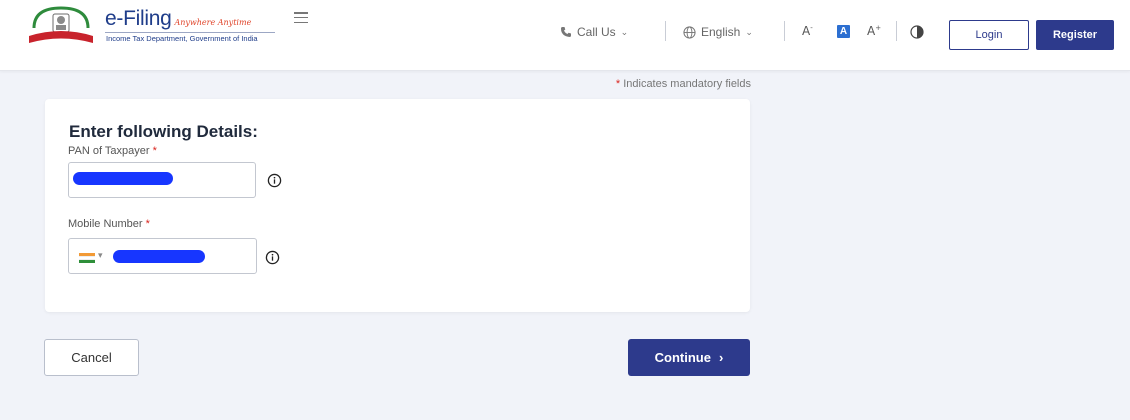  Describe the element at coordinates (159, 256) in the screenshot. I see `redacted-mobile-value` at that location.